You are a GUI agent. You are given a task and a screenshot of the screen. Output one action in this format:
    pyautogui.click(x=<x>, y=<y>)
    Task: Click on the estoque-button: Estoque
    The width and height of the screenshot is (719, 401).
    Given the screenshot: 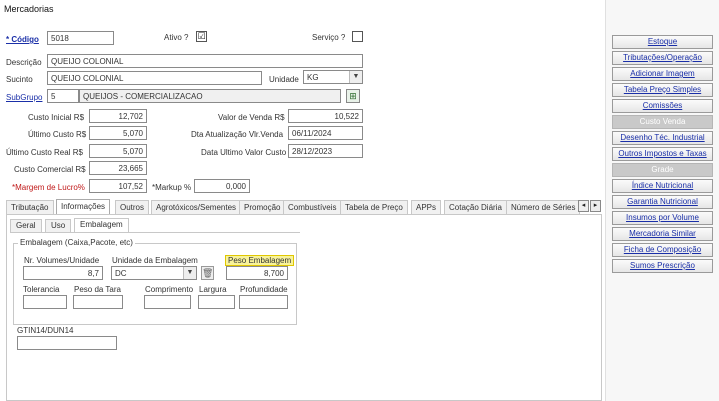 What is the action you would take?
    pyautogui.click(x=662, y=42)
    